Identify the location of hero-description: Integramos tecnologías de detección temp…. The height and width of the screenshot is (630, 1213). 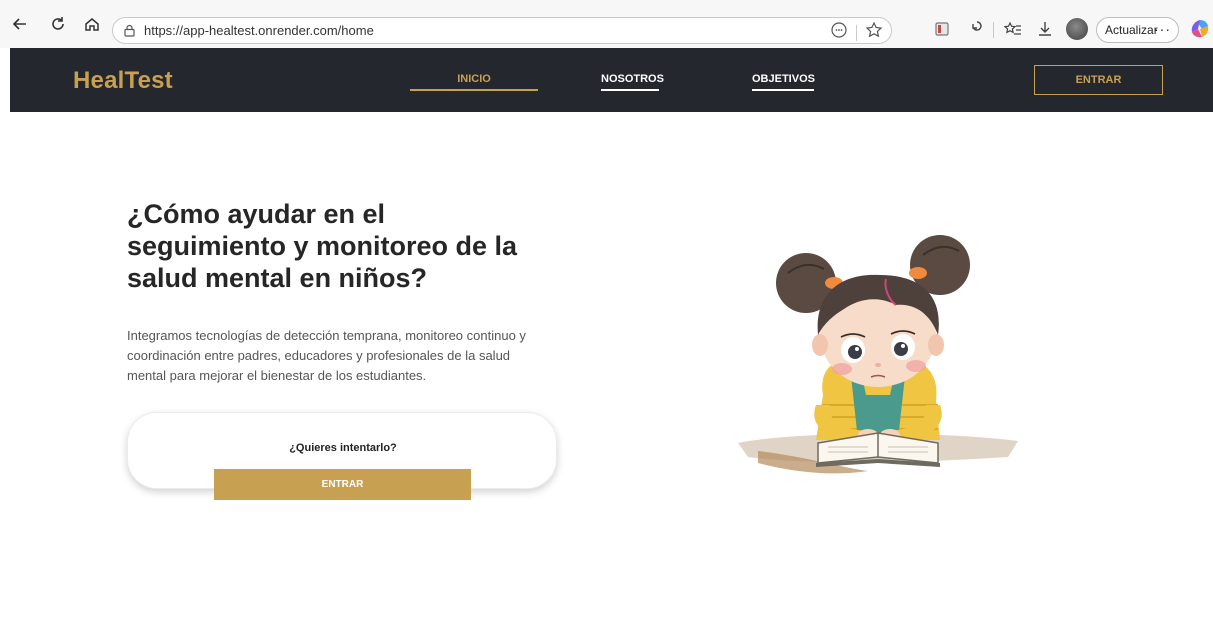
(326, 355).